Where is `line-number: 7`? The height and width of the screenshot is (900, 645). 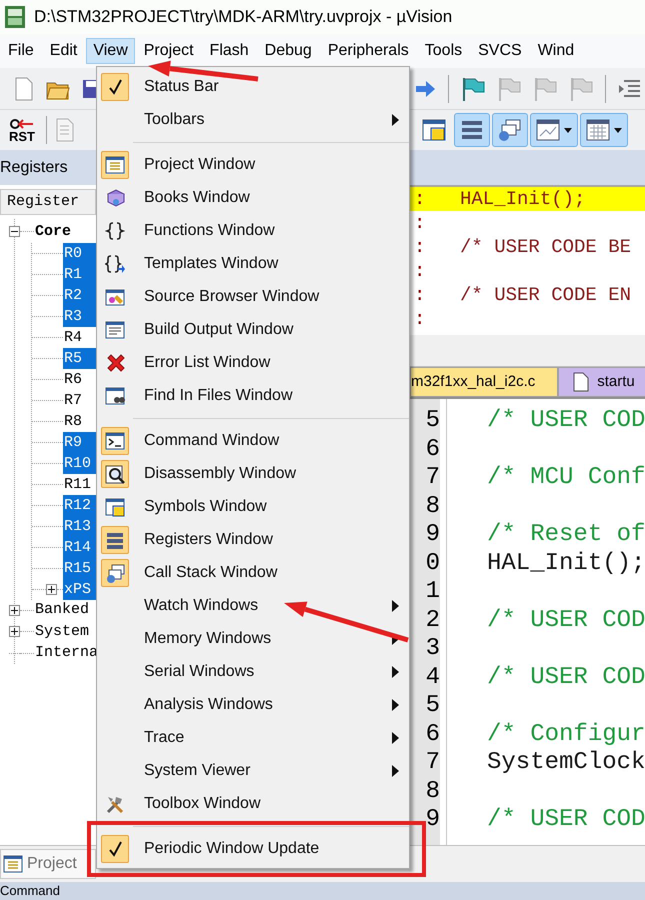
line-number: 7 is located at coordinates (433, 763).